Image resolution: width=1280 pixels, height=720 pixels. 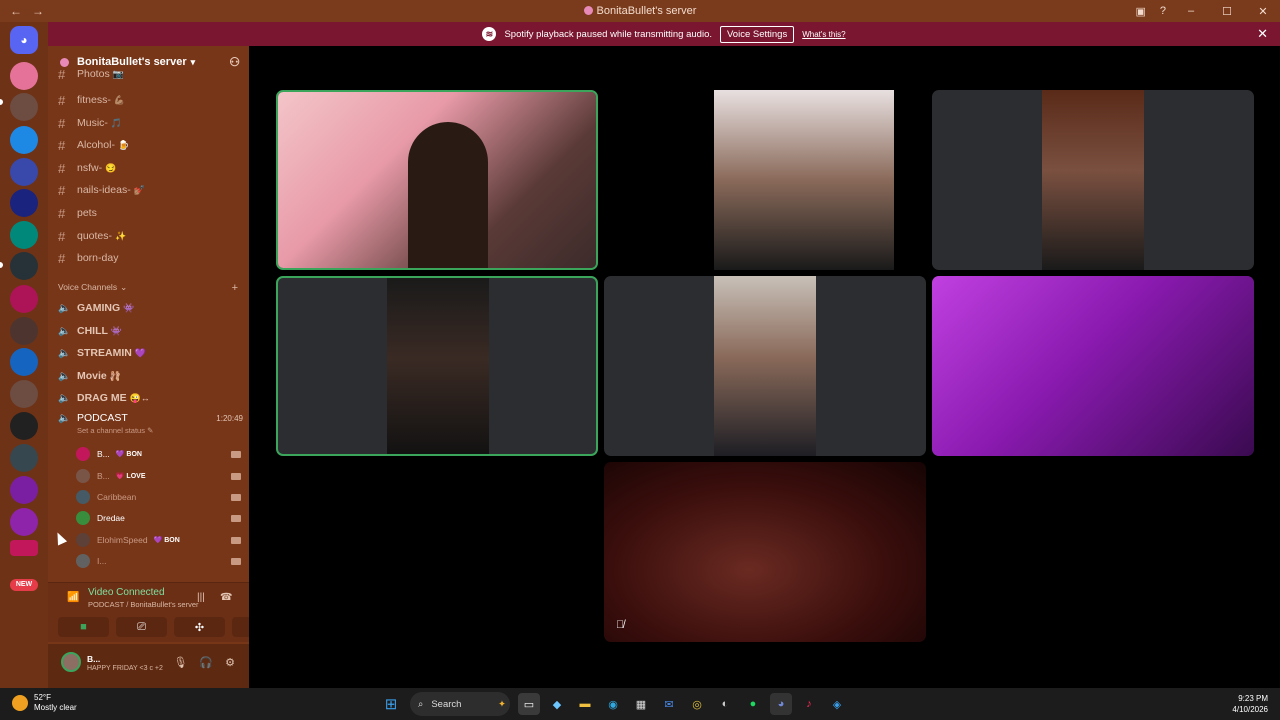 What do you see at coordinates (837, 704) in the screenshot?
I see `app-icon: ◈` at bounding box center [837, 704].